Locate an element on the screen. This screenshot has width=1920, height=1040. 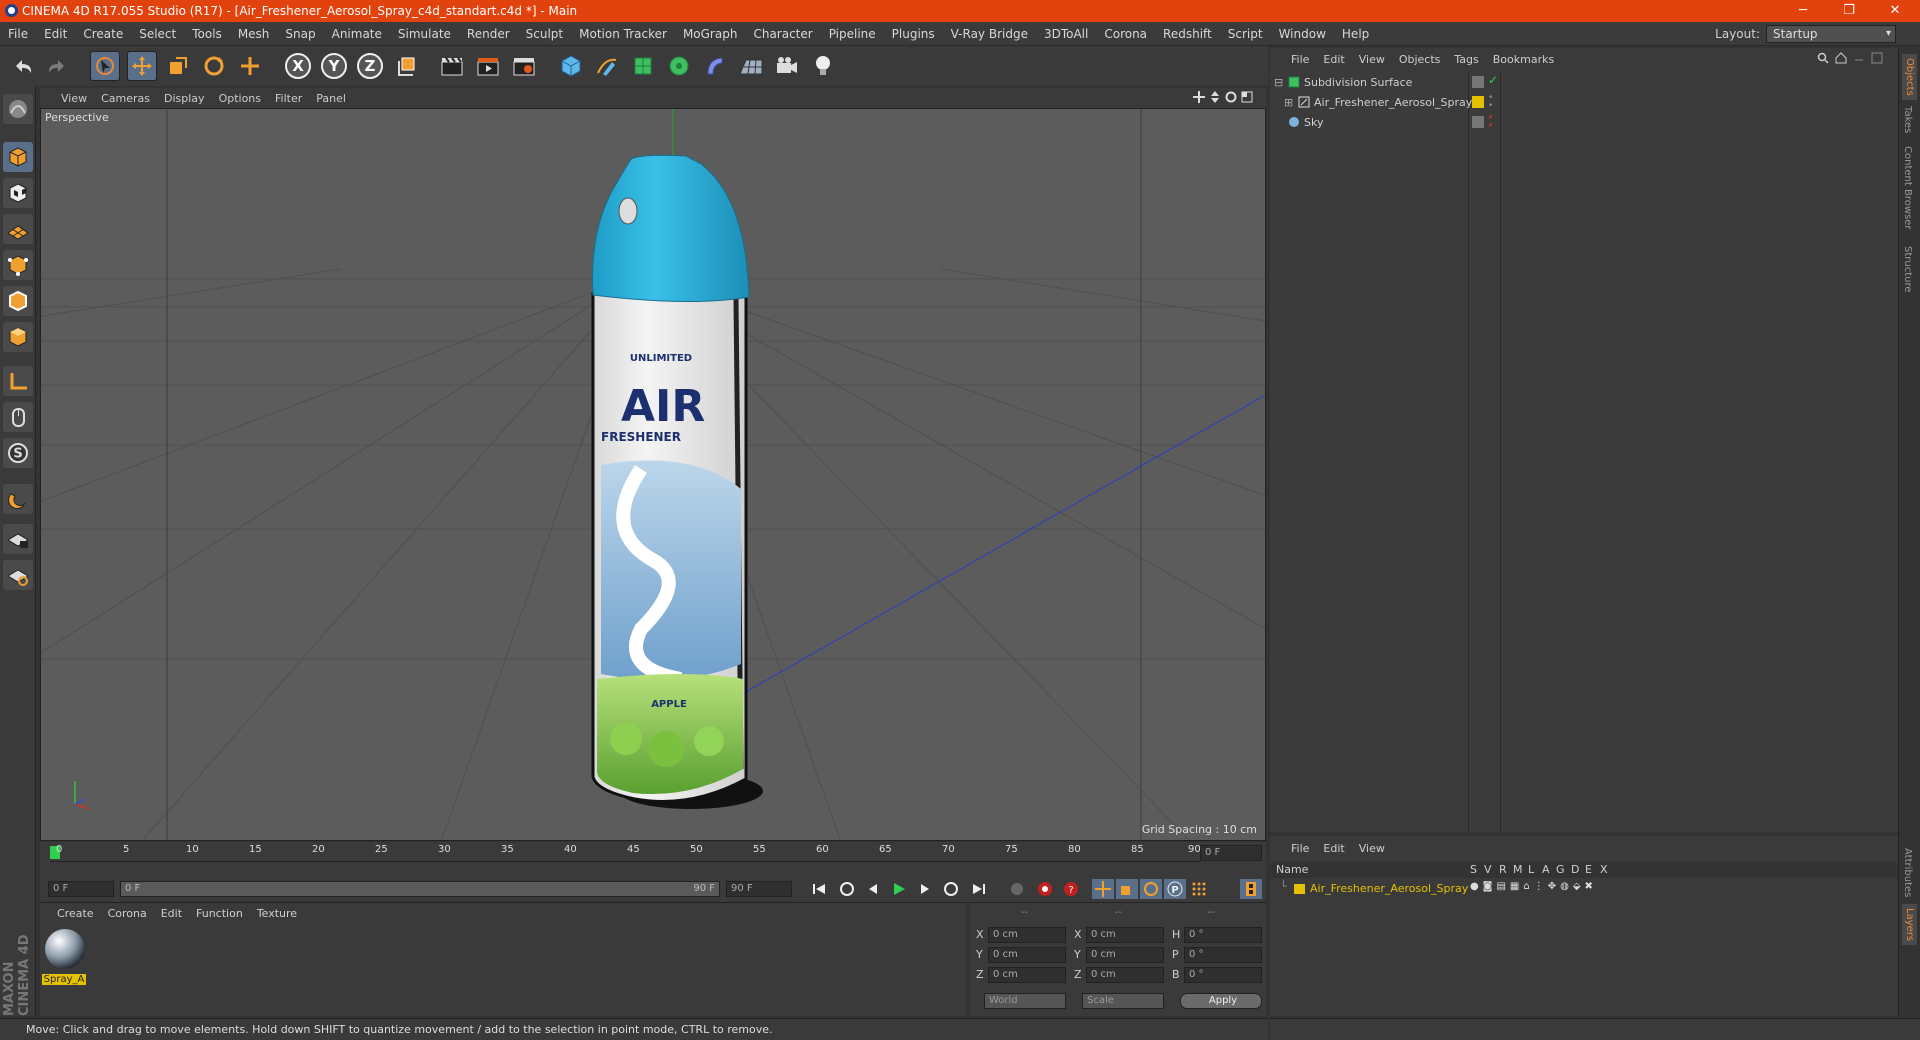
minimize-panel-icon is located at coordinates (1859, 58).